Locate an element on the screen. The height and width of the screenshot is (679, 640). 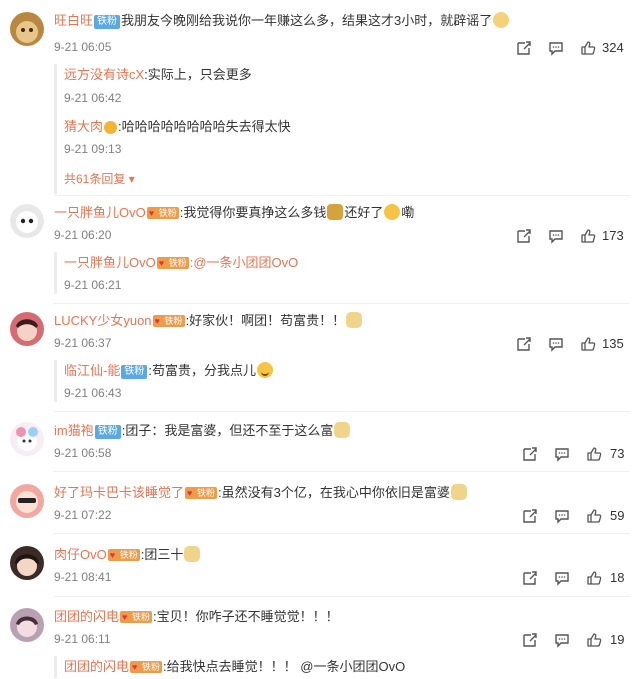
verified-icon is located at coordinates (111, 127).